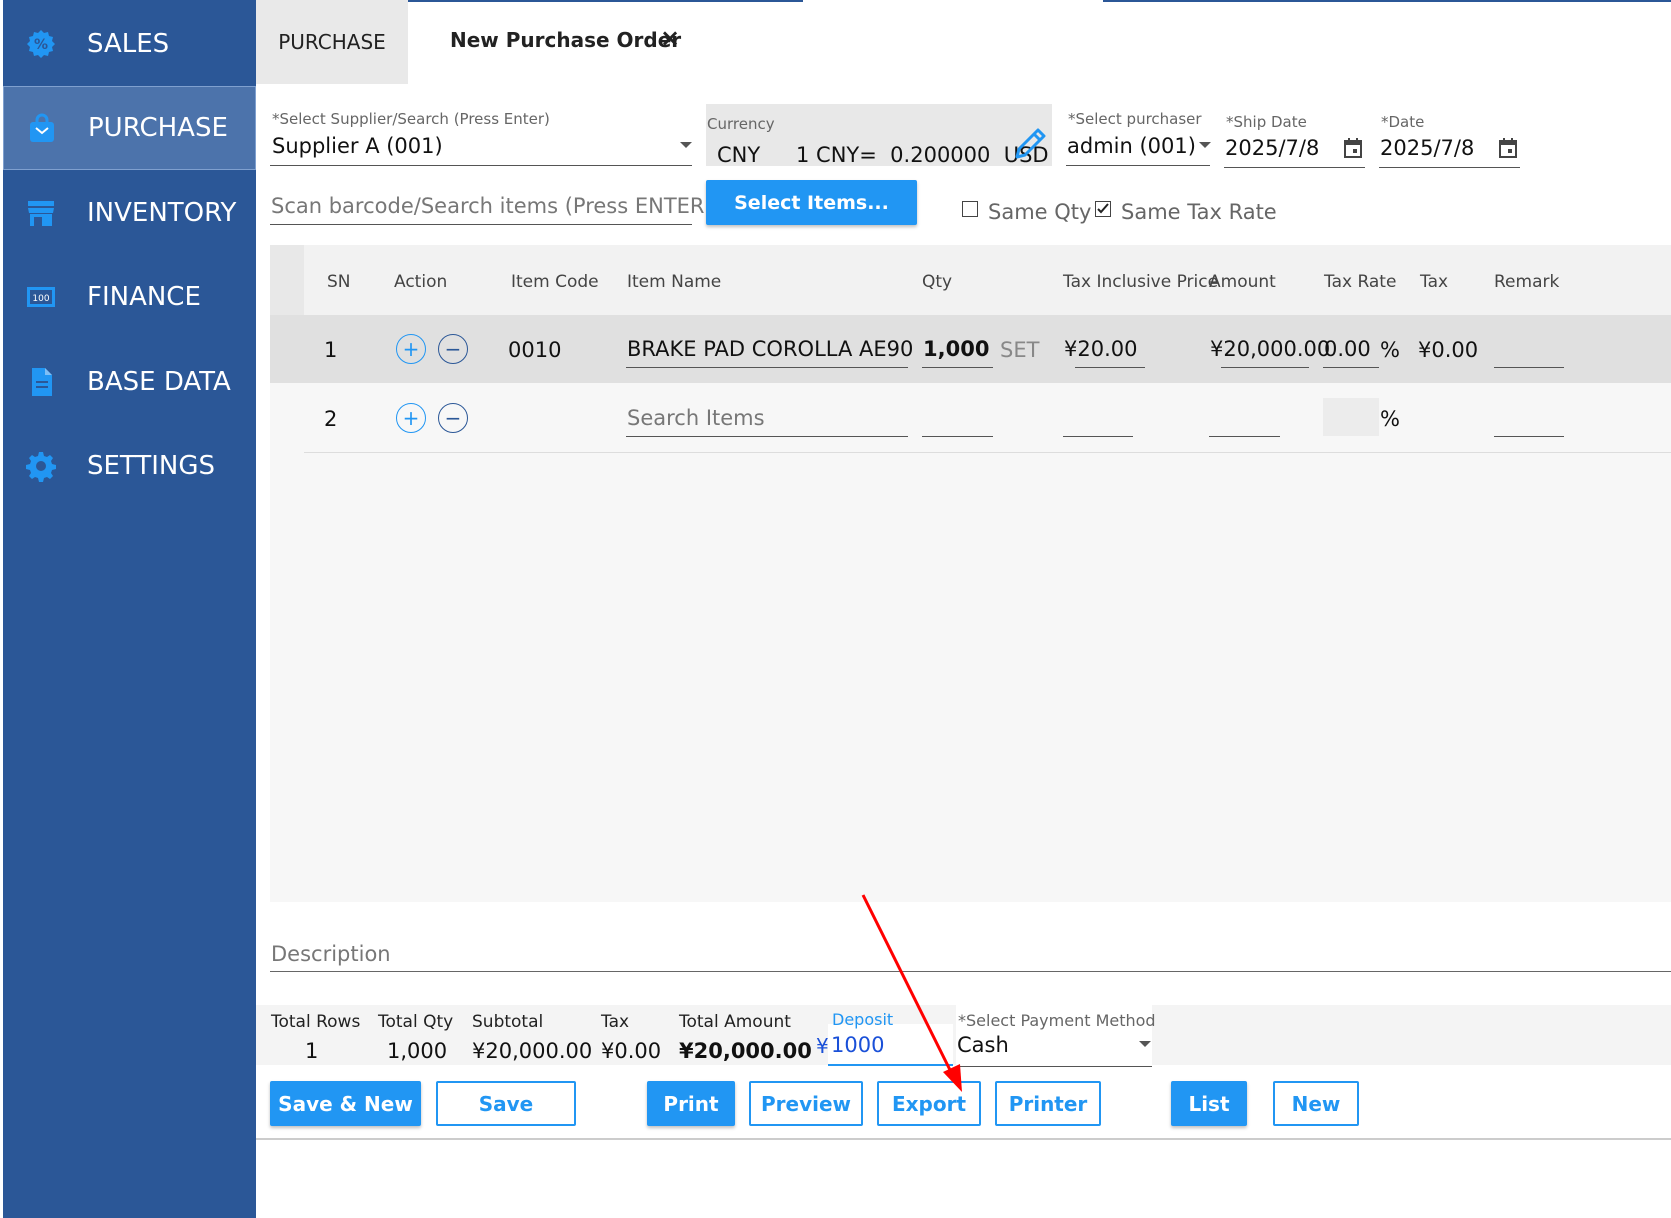  What do you see at coordinates (1242, 282) in the screenshot?
I see `header-amount: Amount` at bounding box center [1242, 282].